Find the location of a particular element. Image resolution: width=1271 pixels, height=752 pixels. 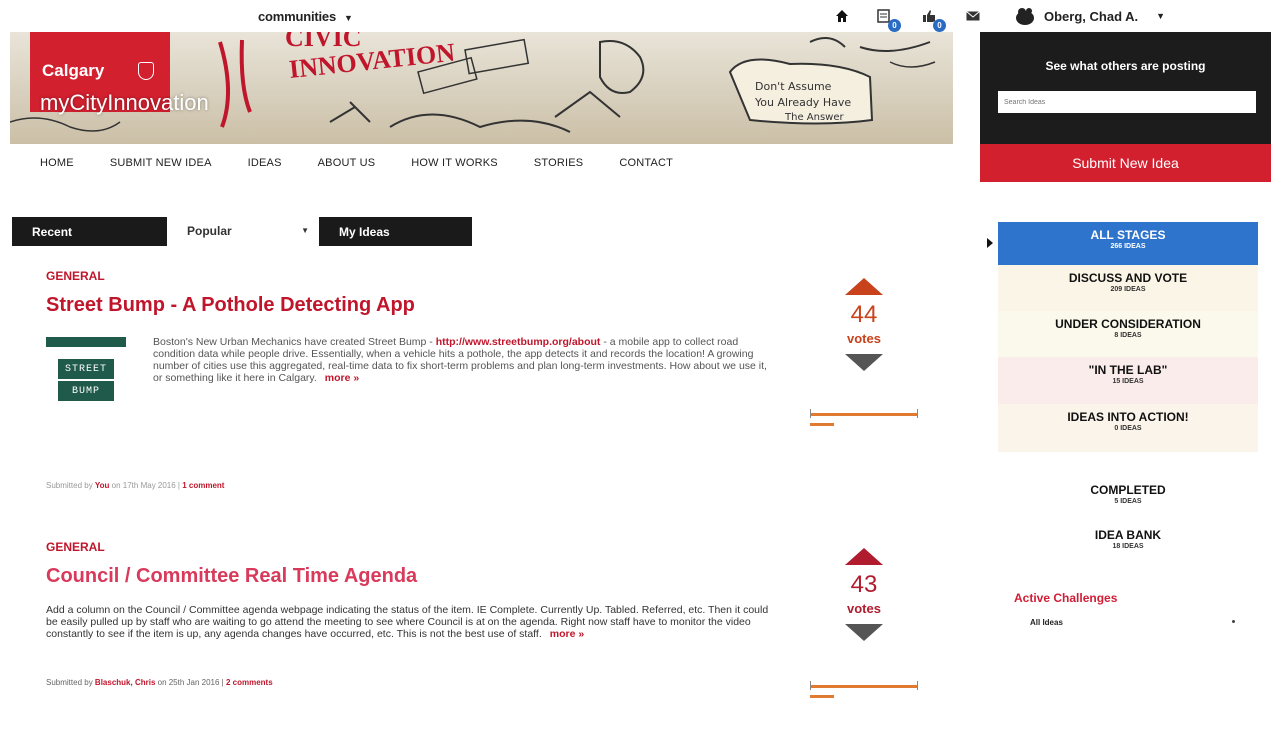

author-link: You is located at coordinates (102, 485).